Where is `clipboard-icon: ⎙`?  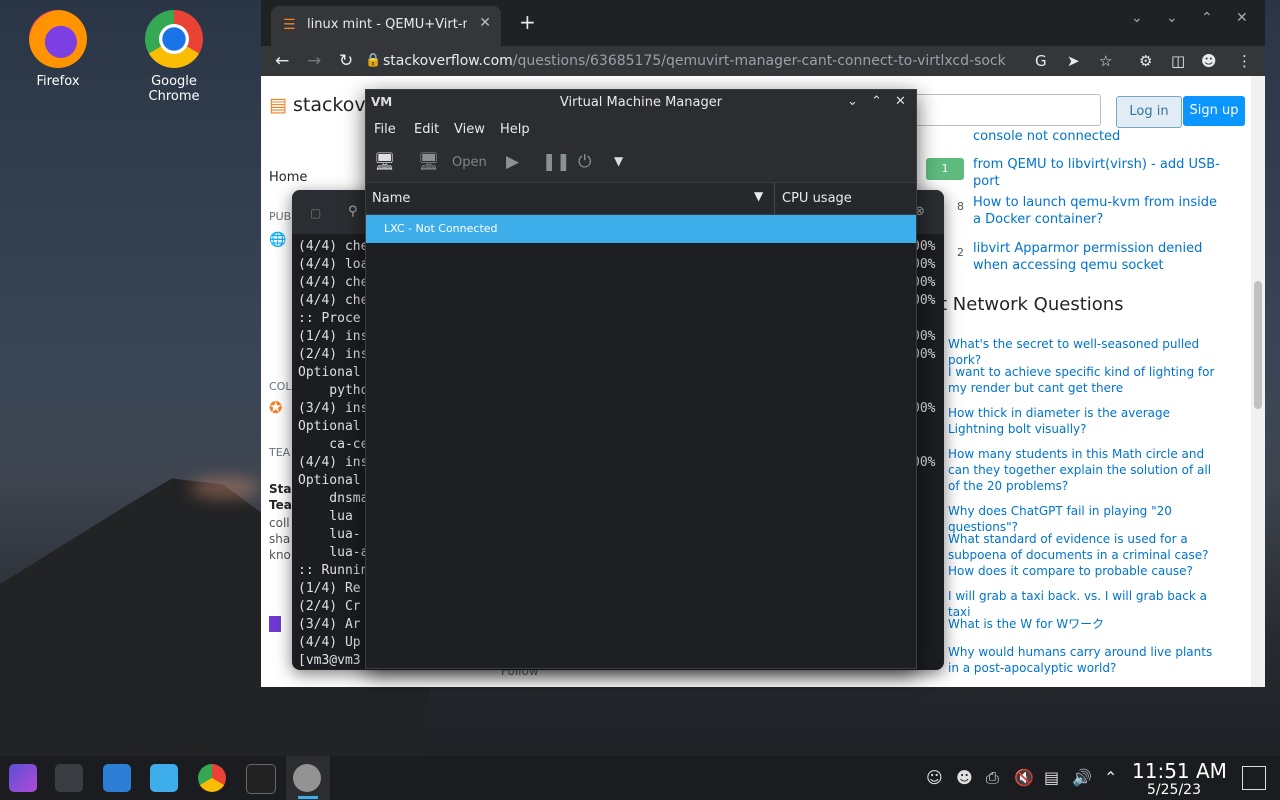
clipboard-icon: ⎙ is located at coordinates (992, 778).